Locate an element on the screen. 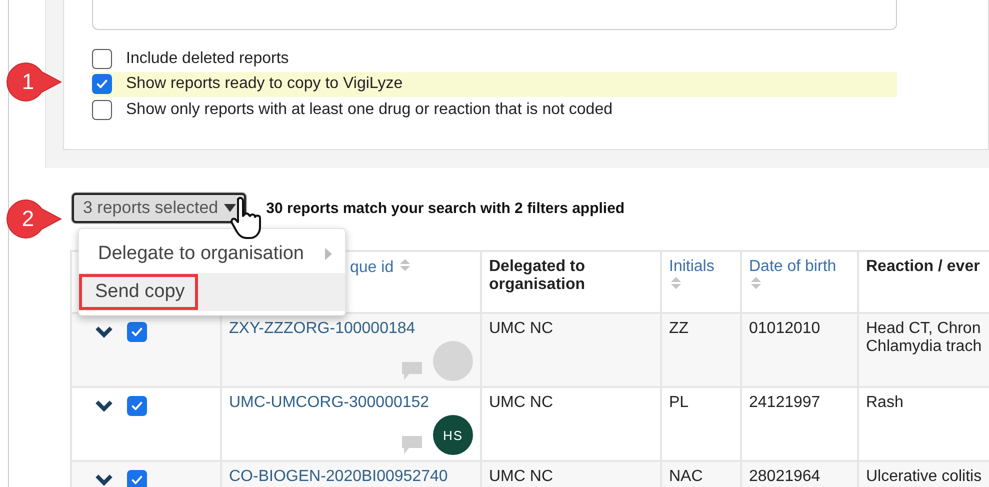 The width and height of the screenshot is (989, 487). user-avatar: HS is located at coordinates (453, 435).